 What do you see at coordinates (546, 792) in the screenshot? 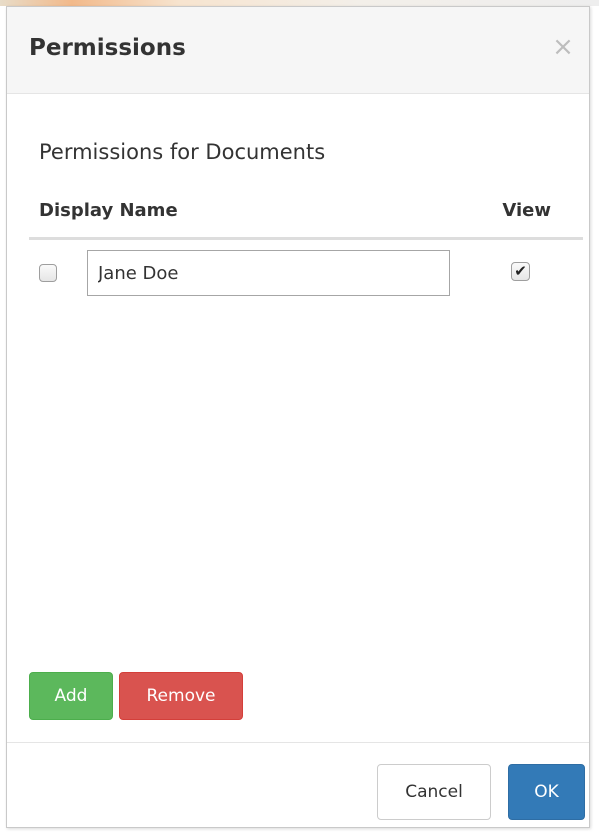
I see `ok-button: OK` at bounding box center [546, 792].